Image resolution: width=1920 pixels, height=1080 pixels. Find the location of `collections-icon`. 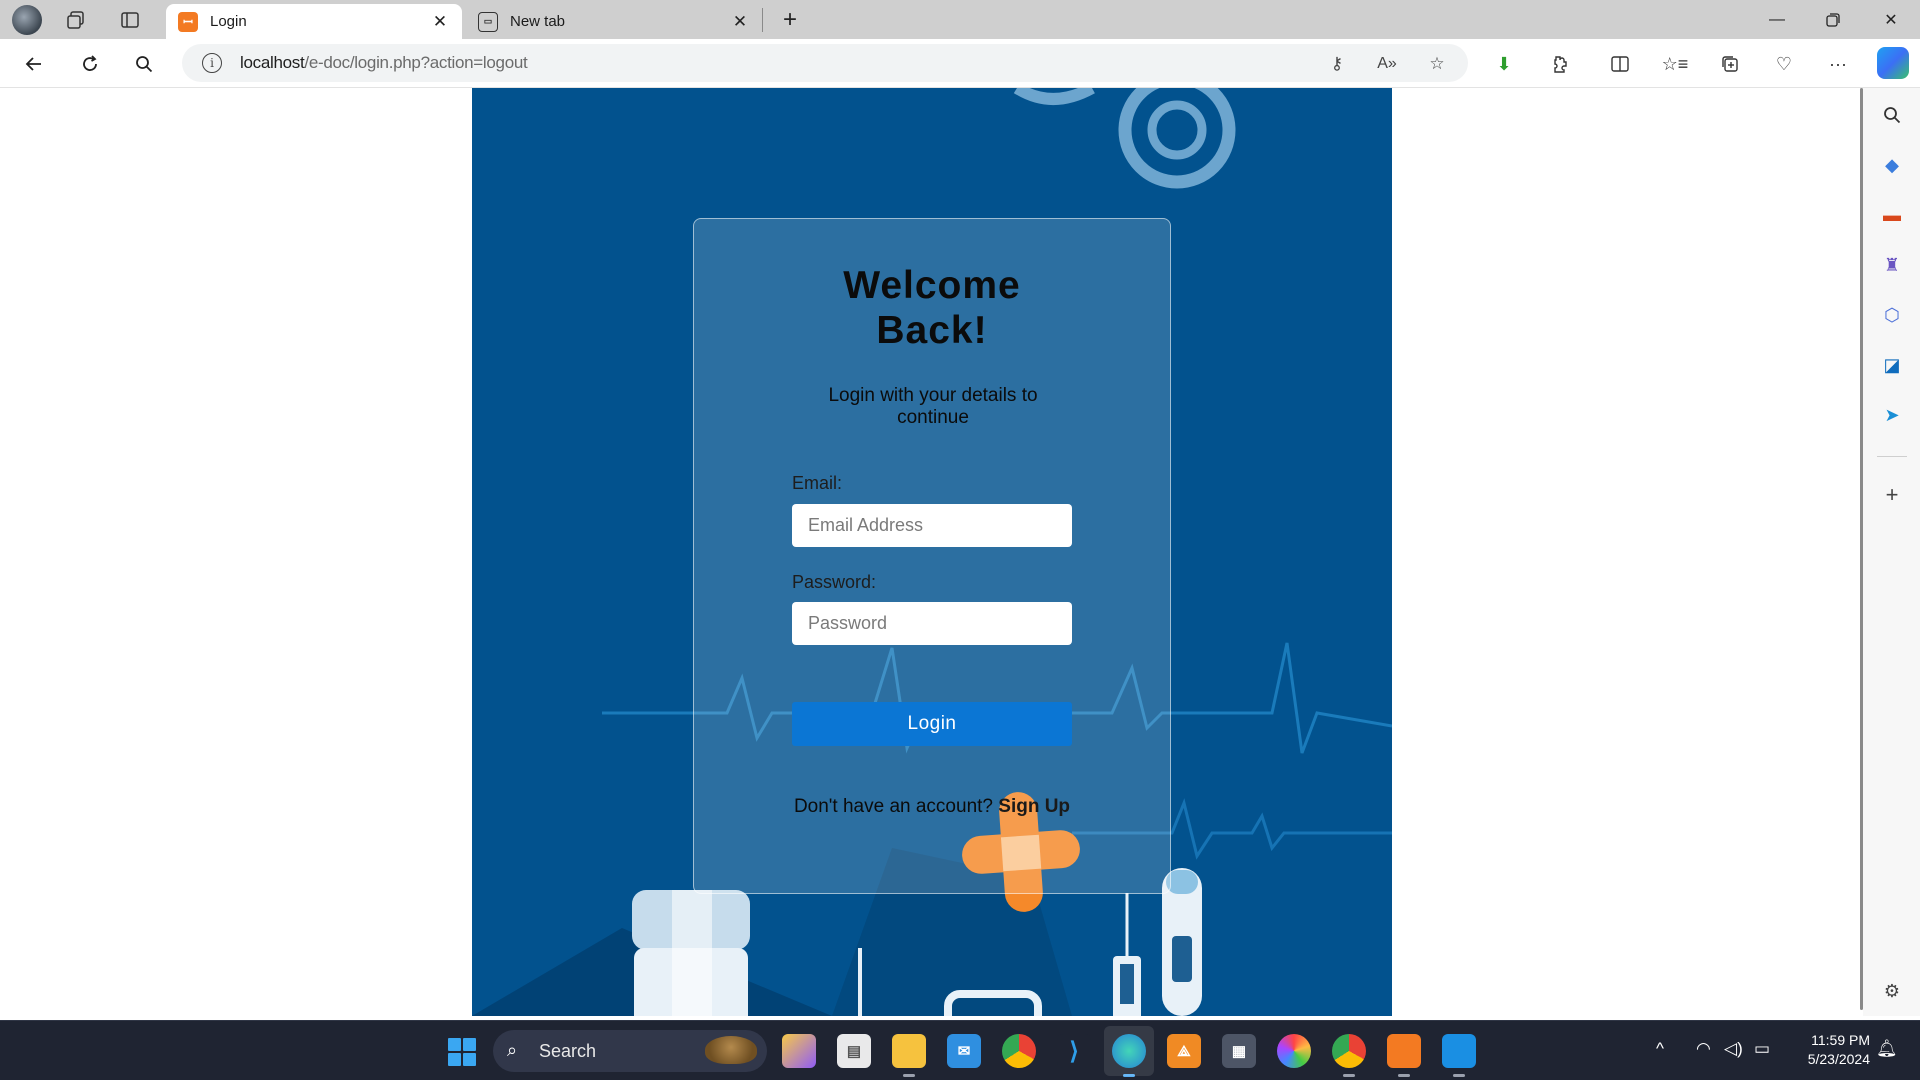

collections-icon is located at coordinates (1730, 64).